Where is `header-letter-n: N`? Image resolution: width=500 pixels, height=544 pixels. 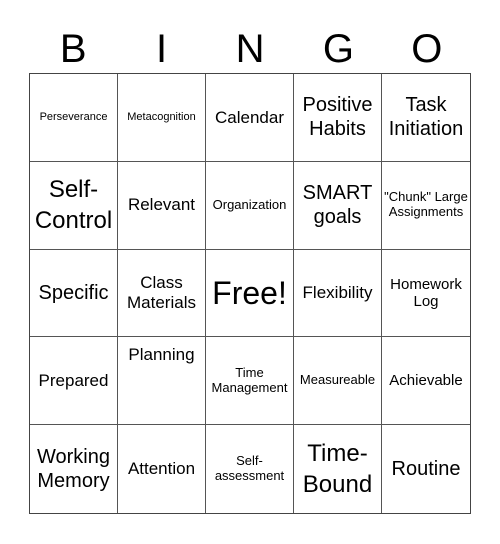
header-letter-n: N is located at coordinates (250, 49).